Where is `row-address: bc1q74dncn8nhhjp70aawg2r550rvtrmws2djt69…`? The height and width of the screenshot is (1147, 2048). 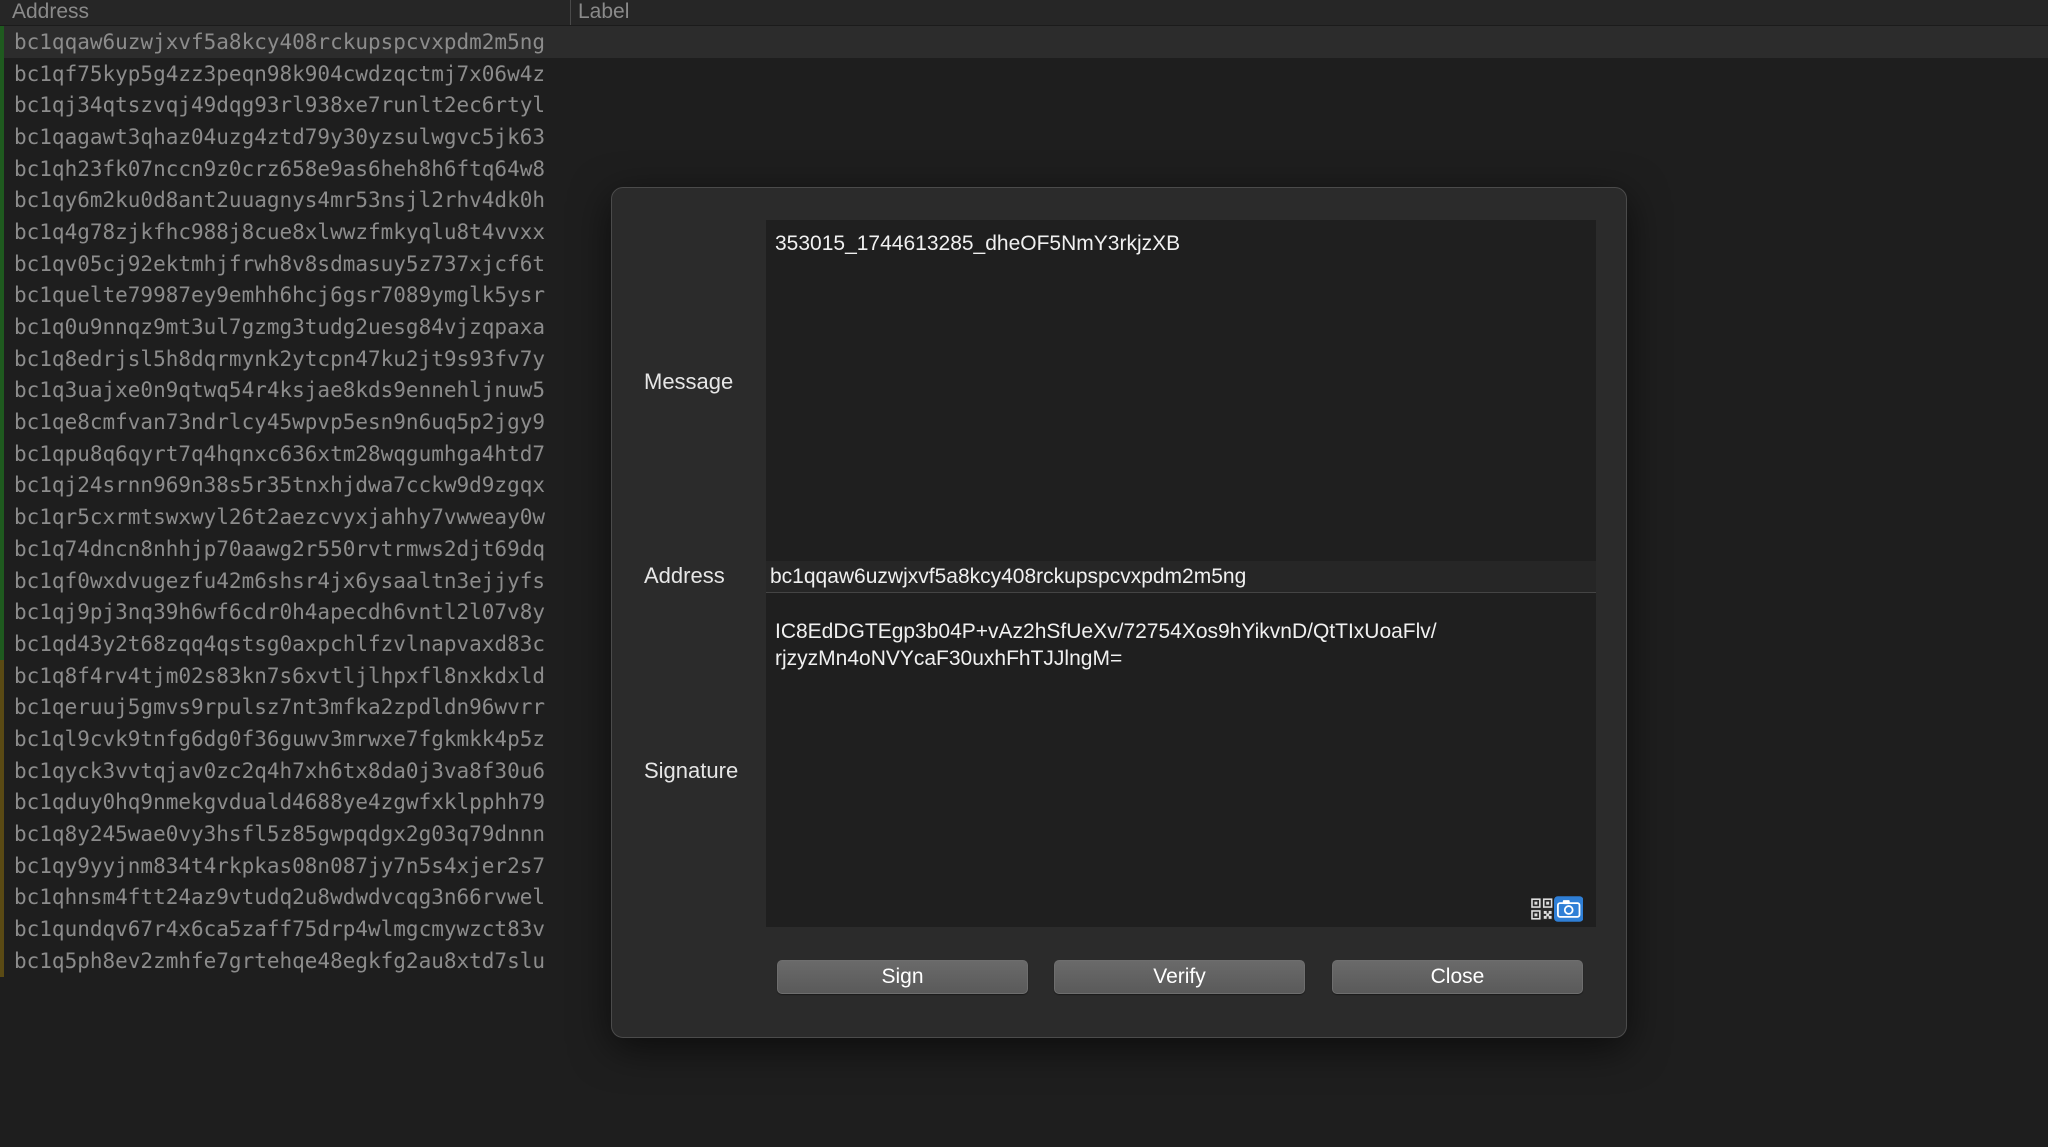 row-address: bc1q74dncn8nhhjp70aawg2r550rvtrmws2djt69… is located at coordinates (280, 548).